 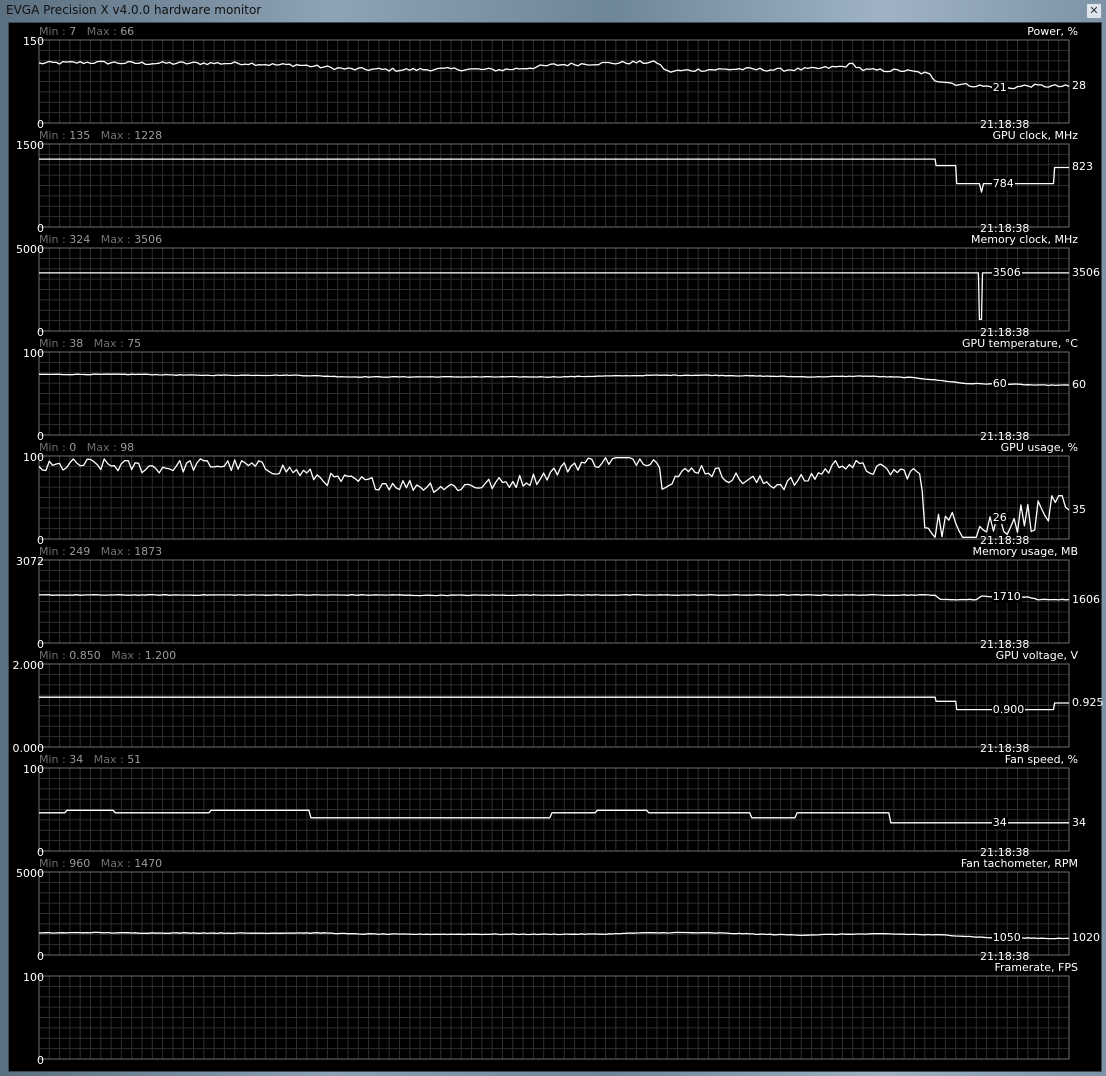 I want to click on max-value: 1.200, so click(x=160, y=655).